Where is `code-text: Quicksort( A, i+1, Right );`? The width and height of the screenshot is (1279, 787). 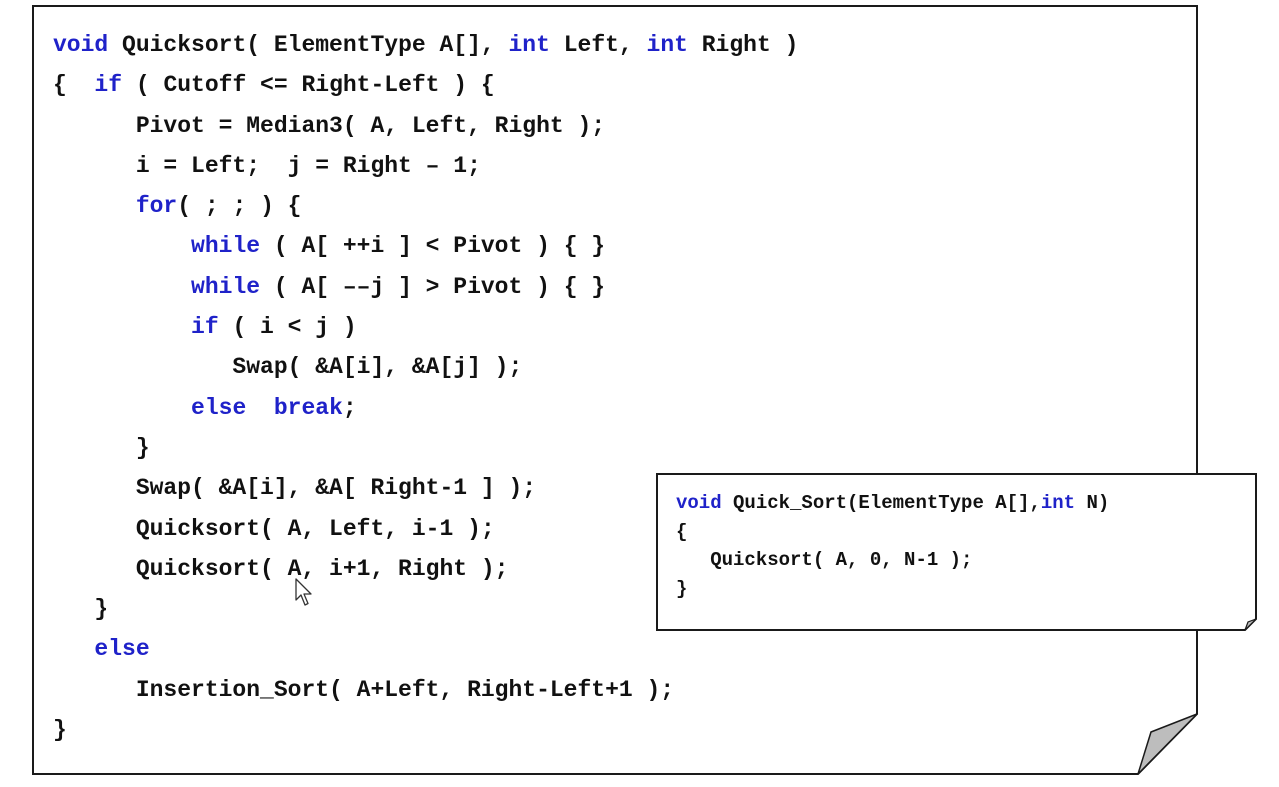 code-text: Quicksort( A, i+1, Right ); is located at coordinates (281, 568).